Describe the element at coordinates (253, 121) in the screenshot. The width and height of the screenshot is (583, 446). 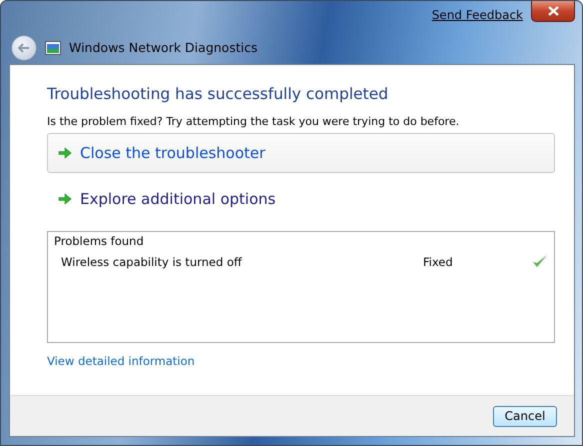
I see `question-text: Is the problem fixed? Try attempting the task you were trying to do before.` at that location.